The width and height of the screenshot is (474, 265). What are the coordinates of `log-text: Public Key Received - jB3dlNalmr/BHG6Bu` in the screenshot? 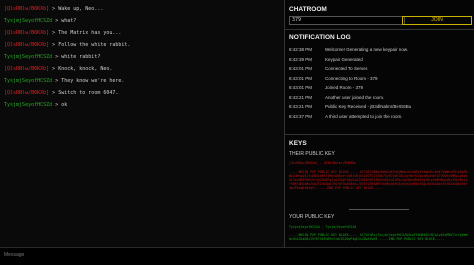 It's located at (368, 106).